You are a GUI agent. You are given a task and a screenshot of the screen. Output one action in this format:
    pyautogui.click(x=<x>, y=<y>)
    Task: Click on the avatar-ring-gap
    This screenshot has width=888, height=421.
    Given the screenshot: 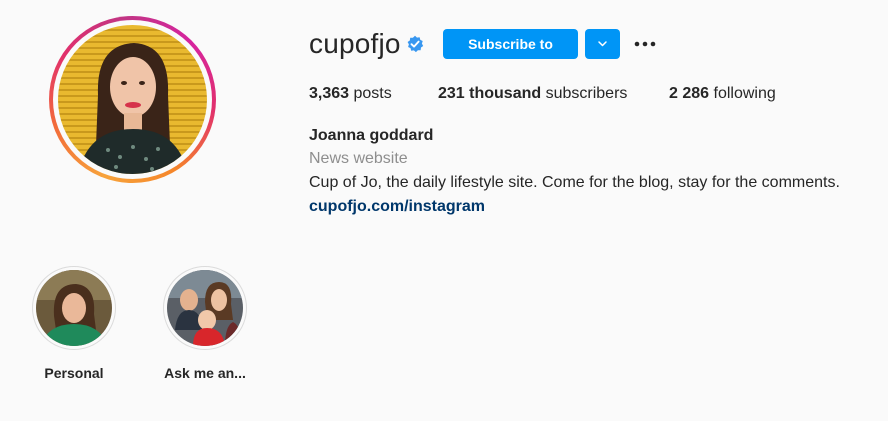 What is the action you would take?
    pyautogui.click(x=132, y=99)
    